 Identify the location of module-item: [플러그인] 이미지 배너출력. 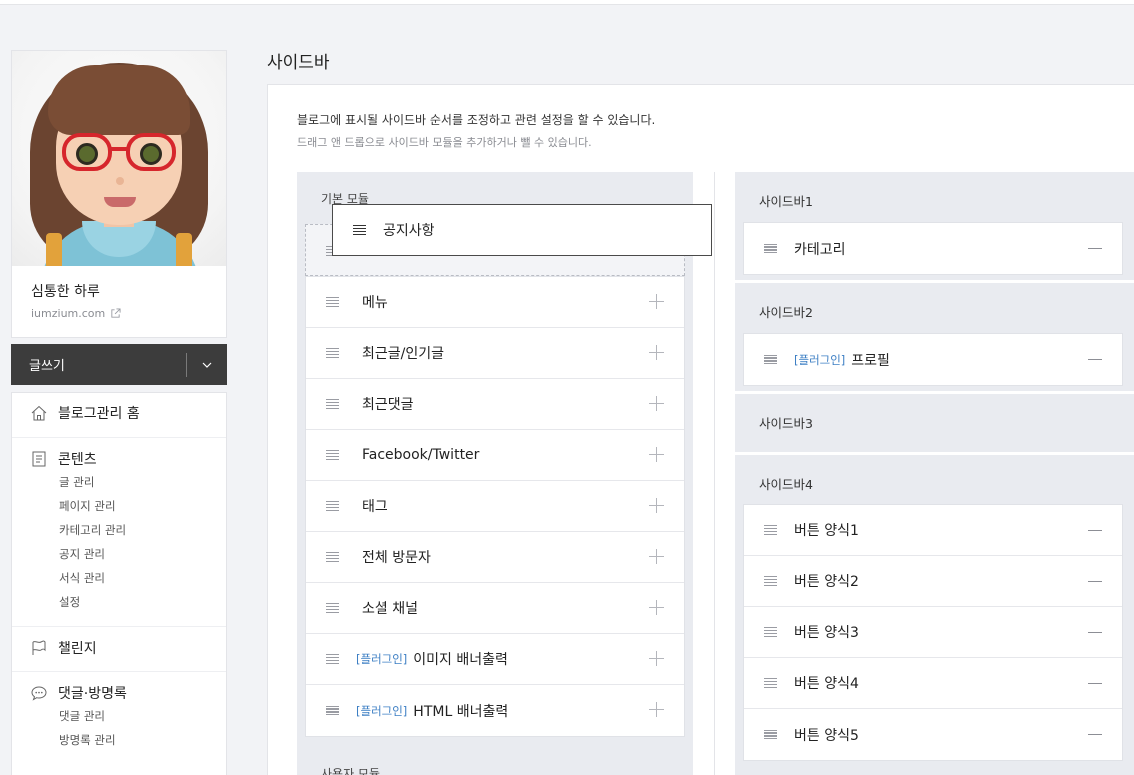
(495, 659).